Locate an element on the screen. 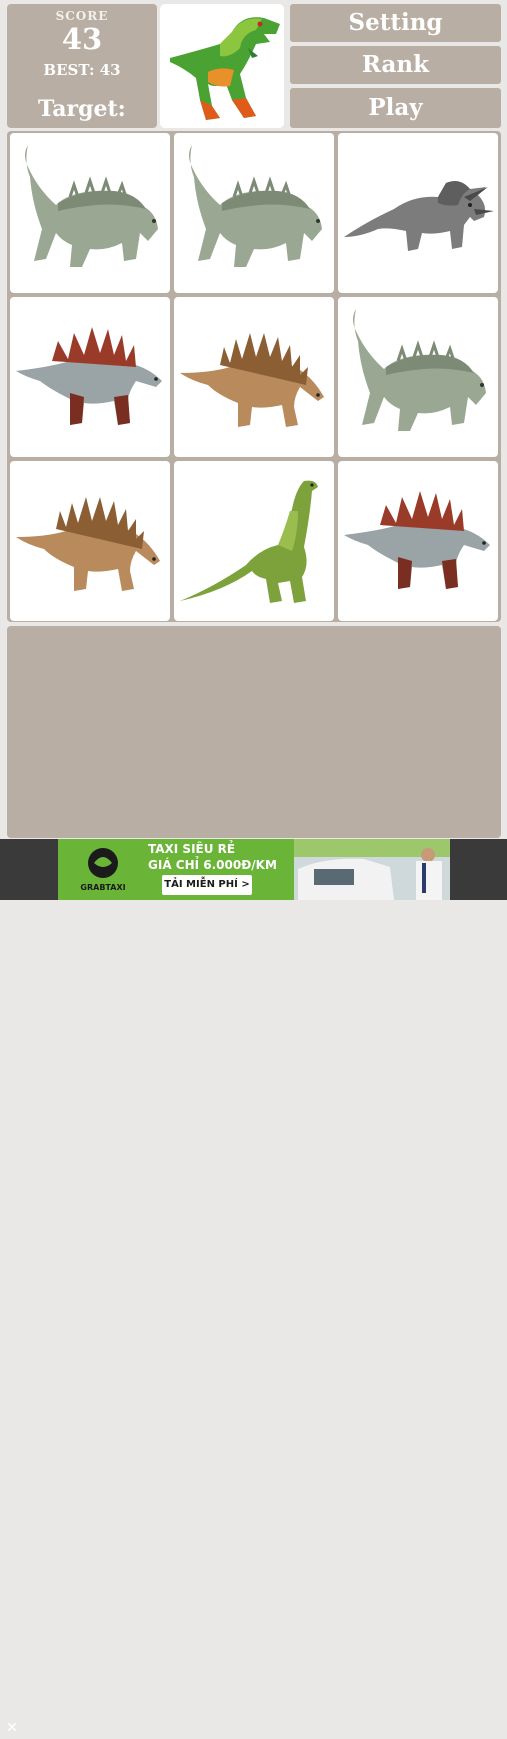 This screenshot has height=1739, width=507. score-value: 43 is located at coordinates (82, 39).